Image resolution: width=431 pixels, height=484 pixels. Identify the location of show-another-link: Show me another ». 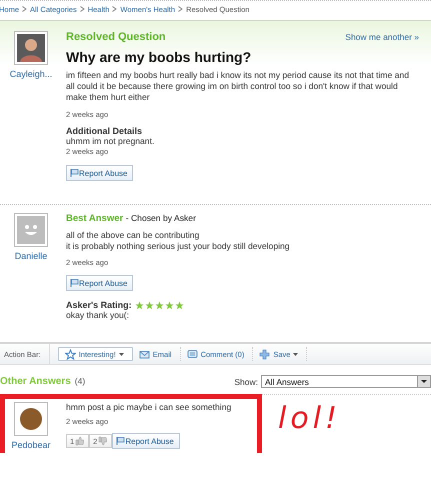
(382, 37).